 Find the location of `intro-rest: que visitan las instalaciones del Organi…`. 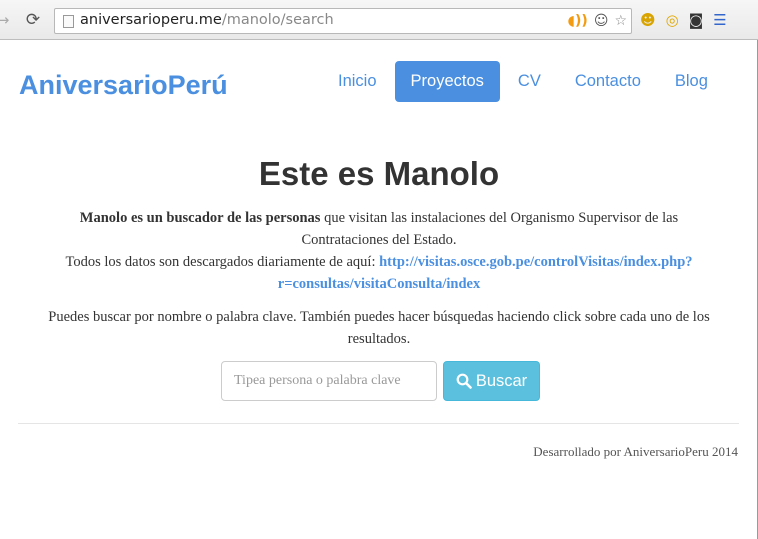

intro-rest: que visitan las instalaciones del Organi… is located at coordinates (490, 229).